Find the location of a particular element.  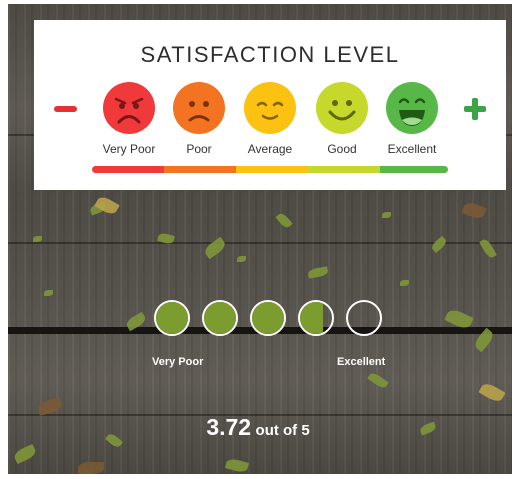

plus-icon is located at coordinates (475, 109).